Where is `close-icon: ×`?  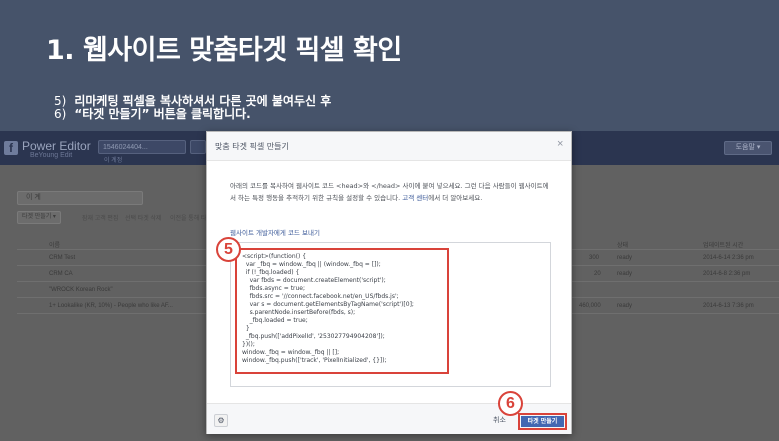 close-icon: × is located at coordinates (560, 144).